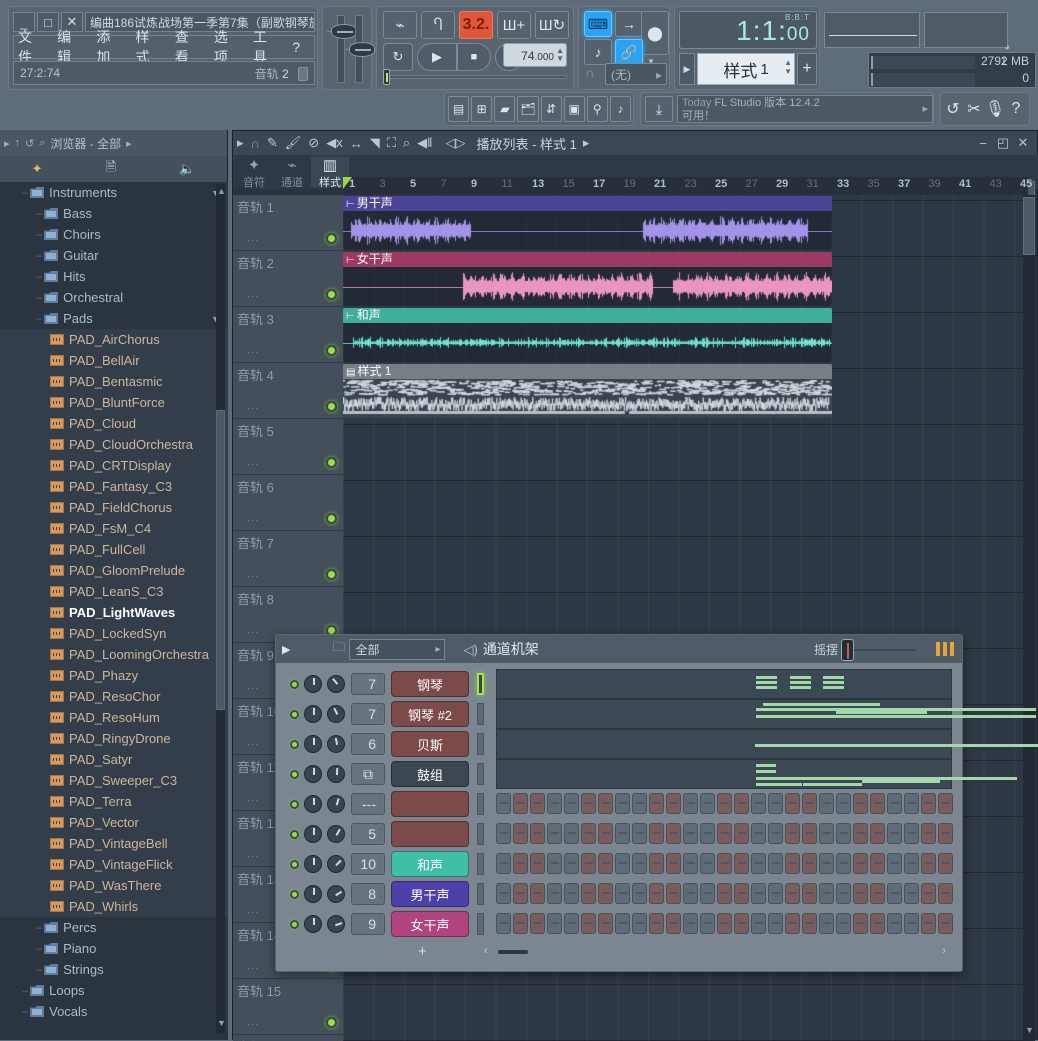  What do you see at coordinates (430, 804) in the screenshot?
I see `channel-name-button` at bounding box center [430, 804].